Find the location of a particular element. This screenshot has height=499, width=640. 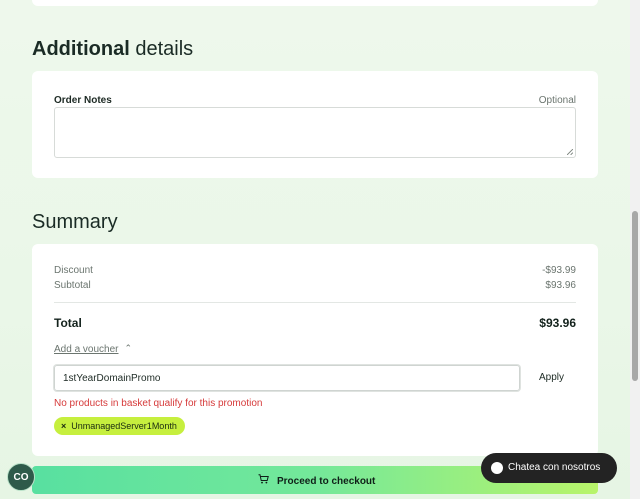

summary-divider is located at coordinates (315, 302).